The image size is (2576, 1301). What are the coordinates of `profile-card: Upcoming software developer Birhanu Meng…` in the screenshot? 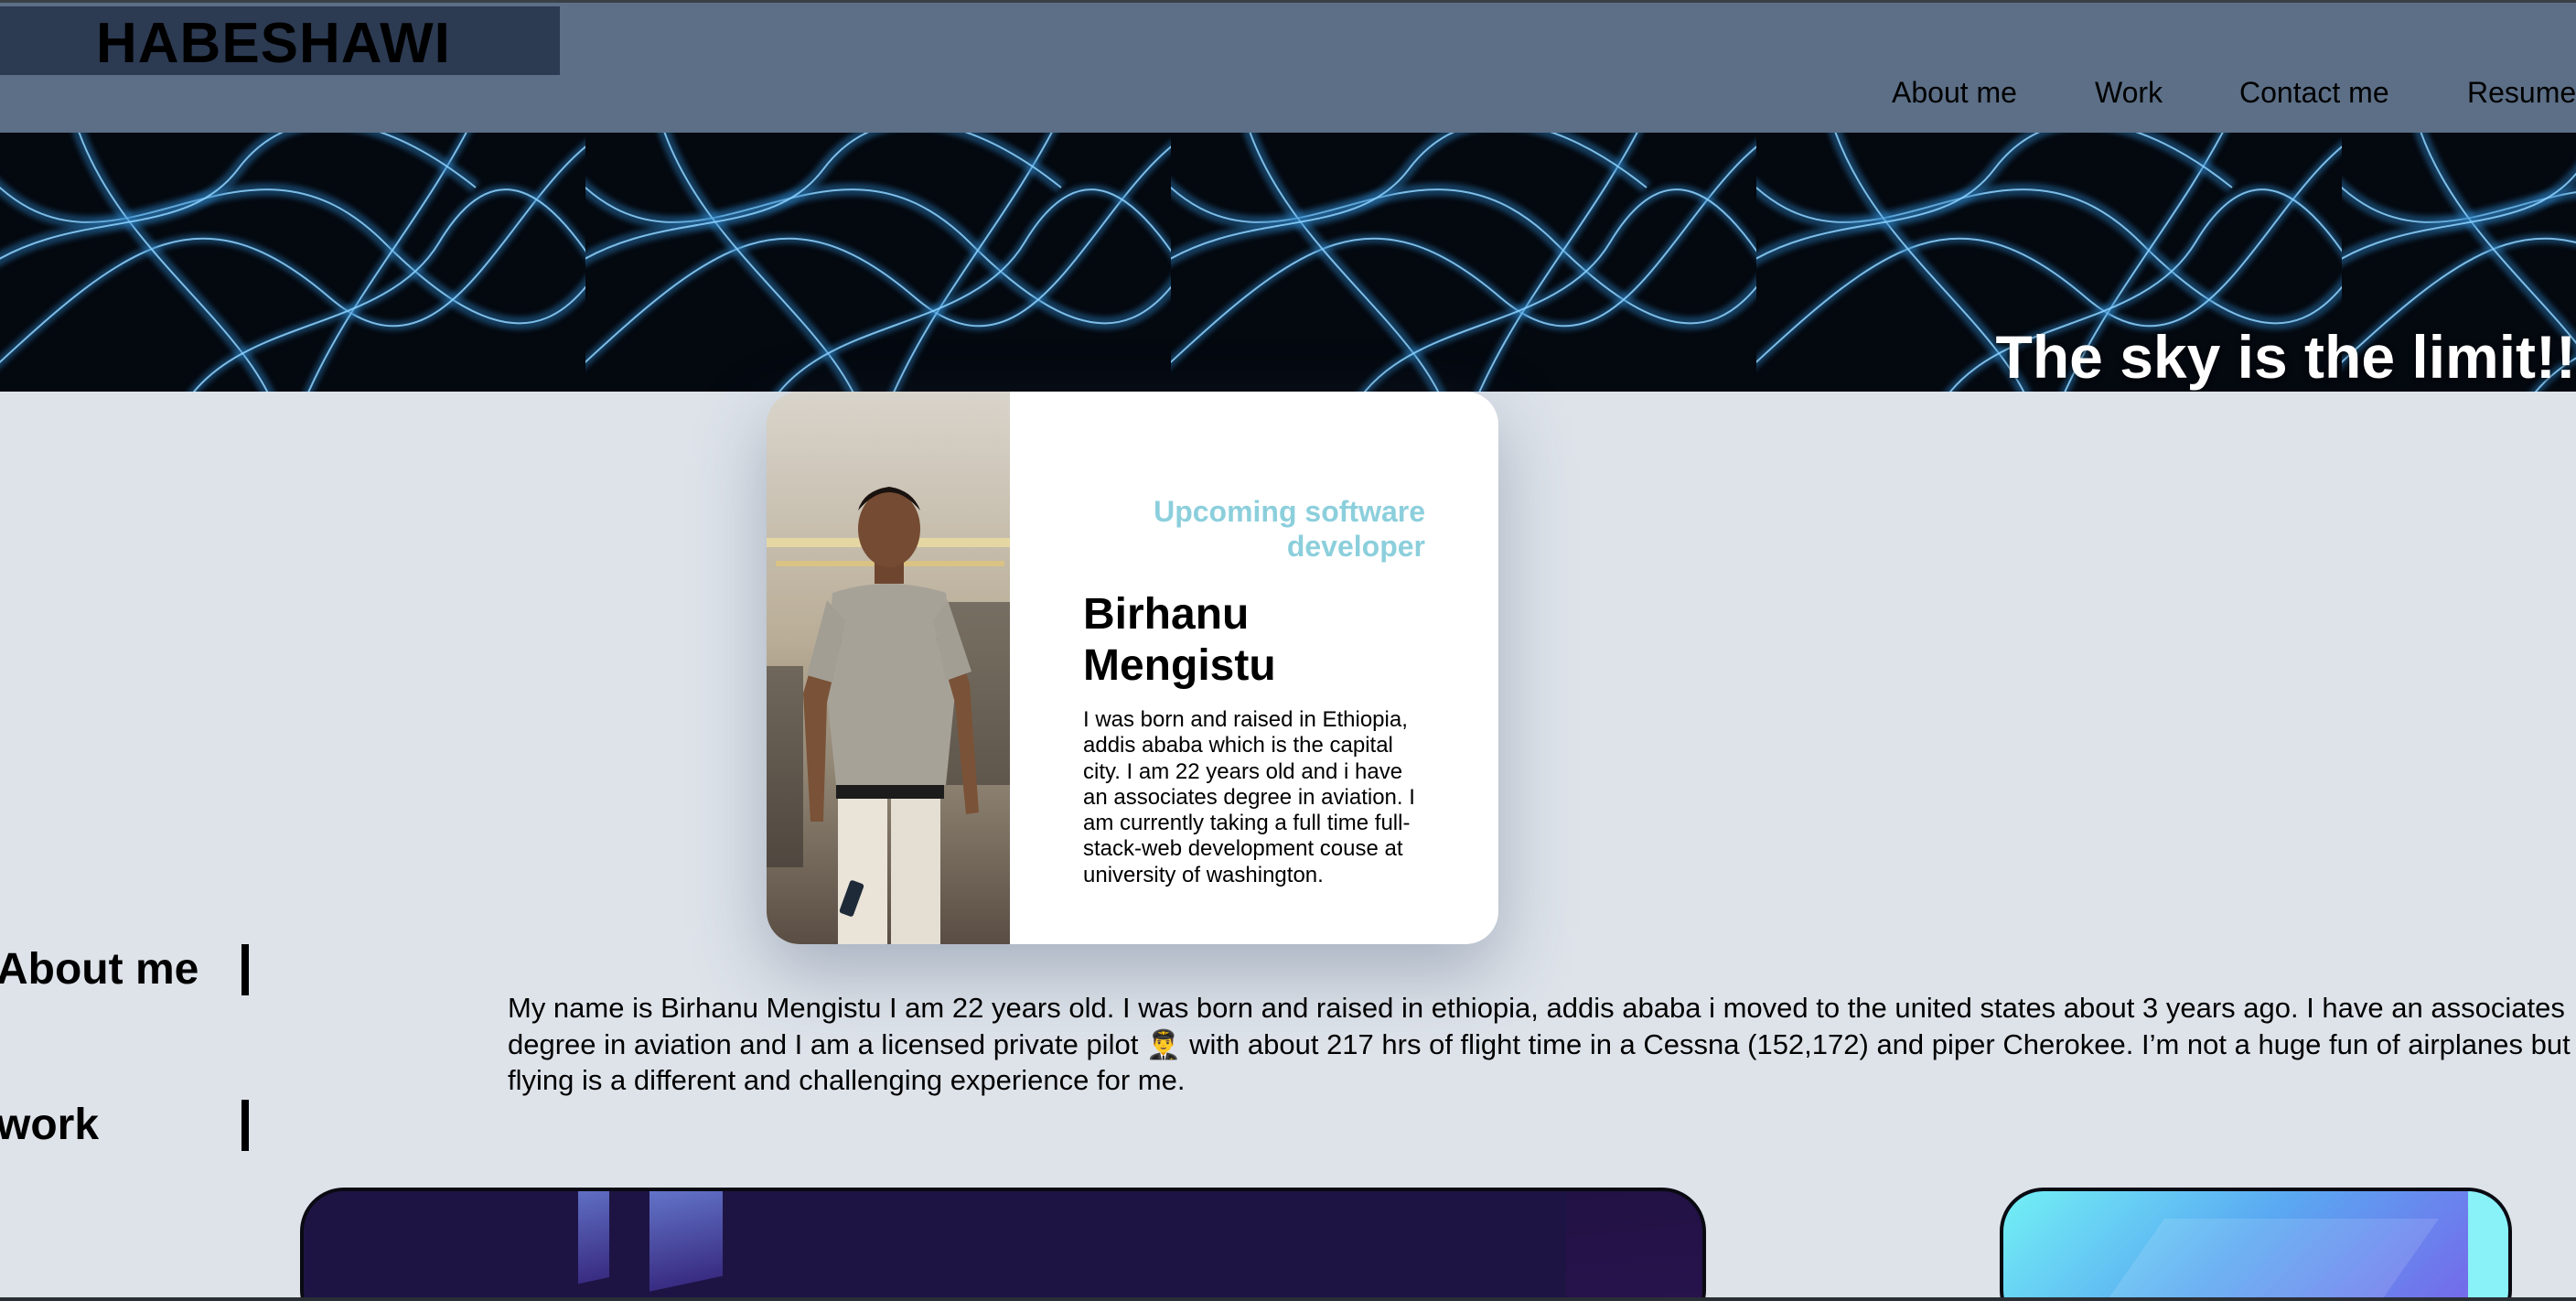 It's located at (1133, 668).